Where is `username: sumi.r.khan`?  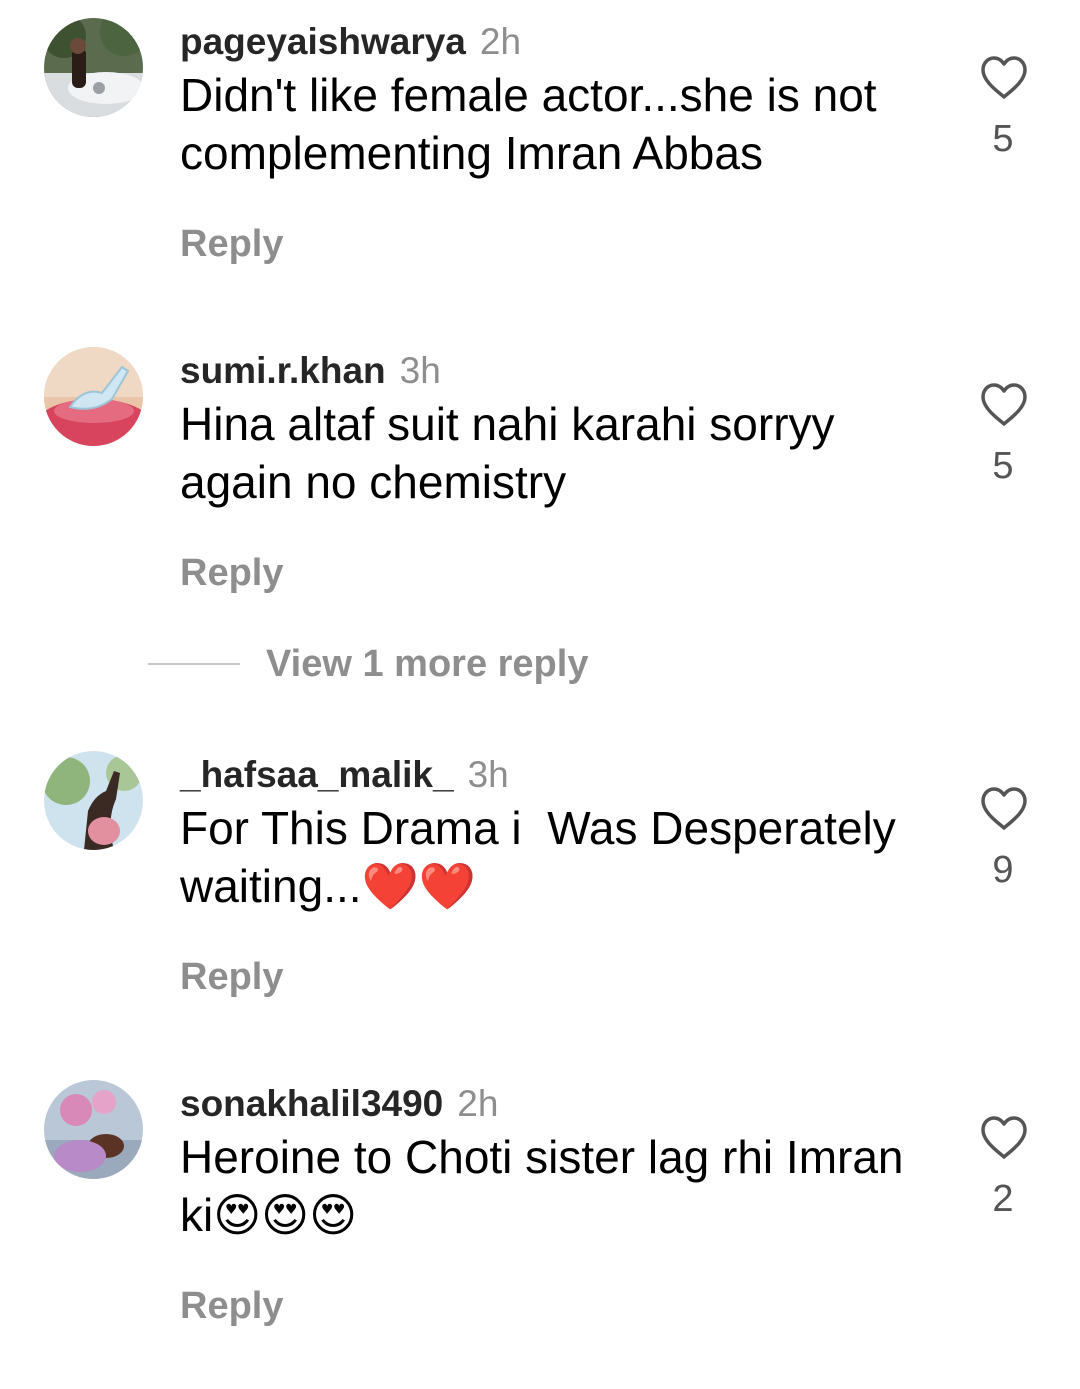 username: sumi.r.khan is located at coordinates (283, 370).